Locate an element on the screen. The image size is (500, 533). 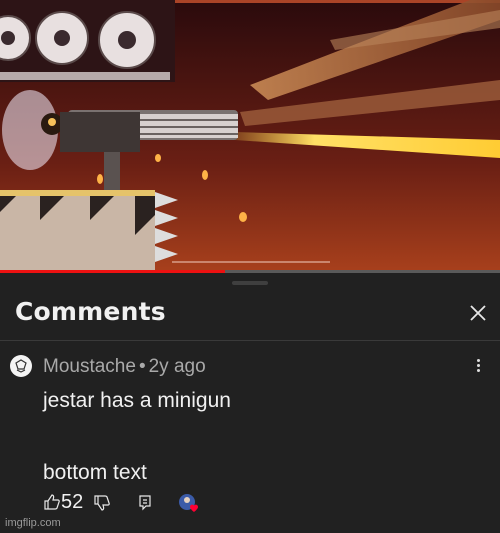
thumbs-down-icon is located at coordinates (102, 503).